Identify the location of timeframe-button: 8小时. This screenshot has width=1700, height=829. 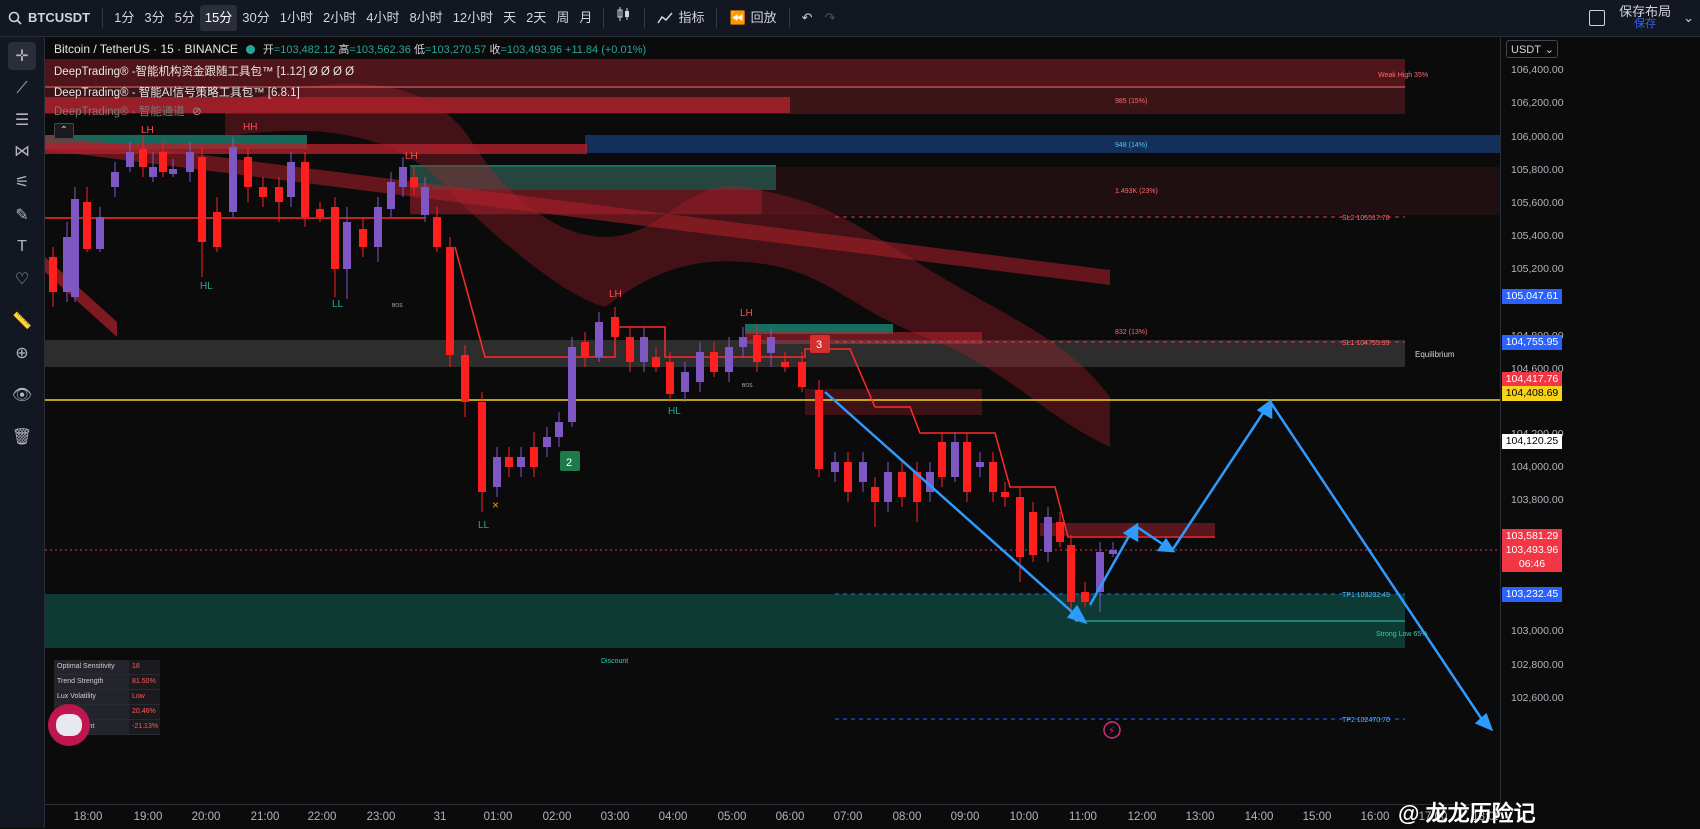
(425, 18).